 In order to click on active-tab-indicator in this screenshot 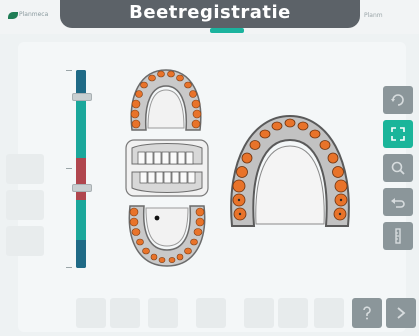, I will do `click(227, 30)`.